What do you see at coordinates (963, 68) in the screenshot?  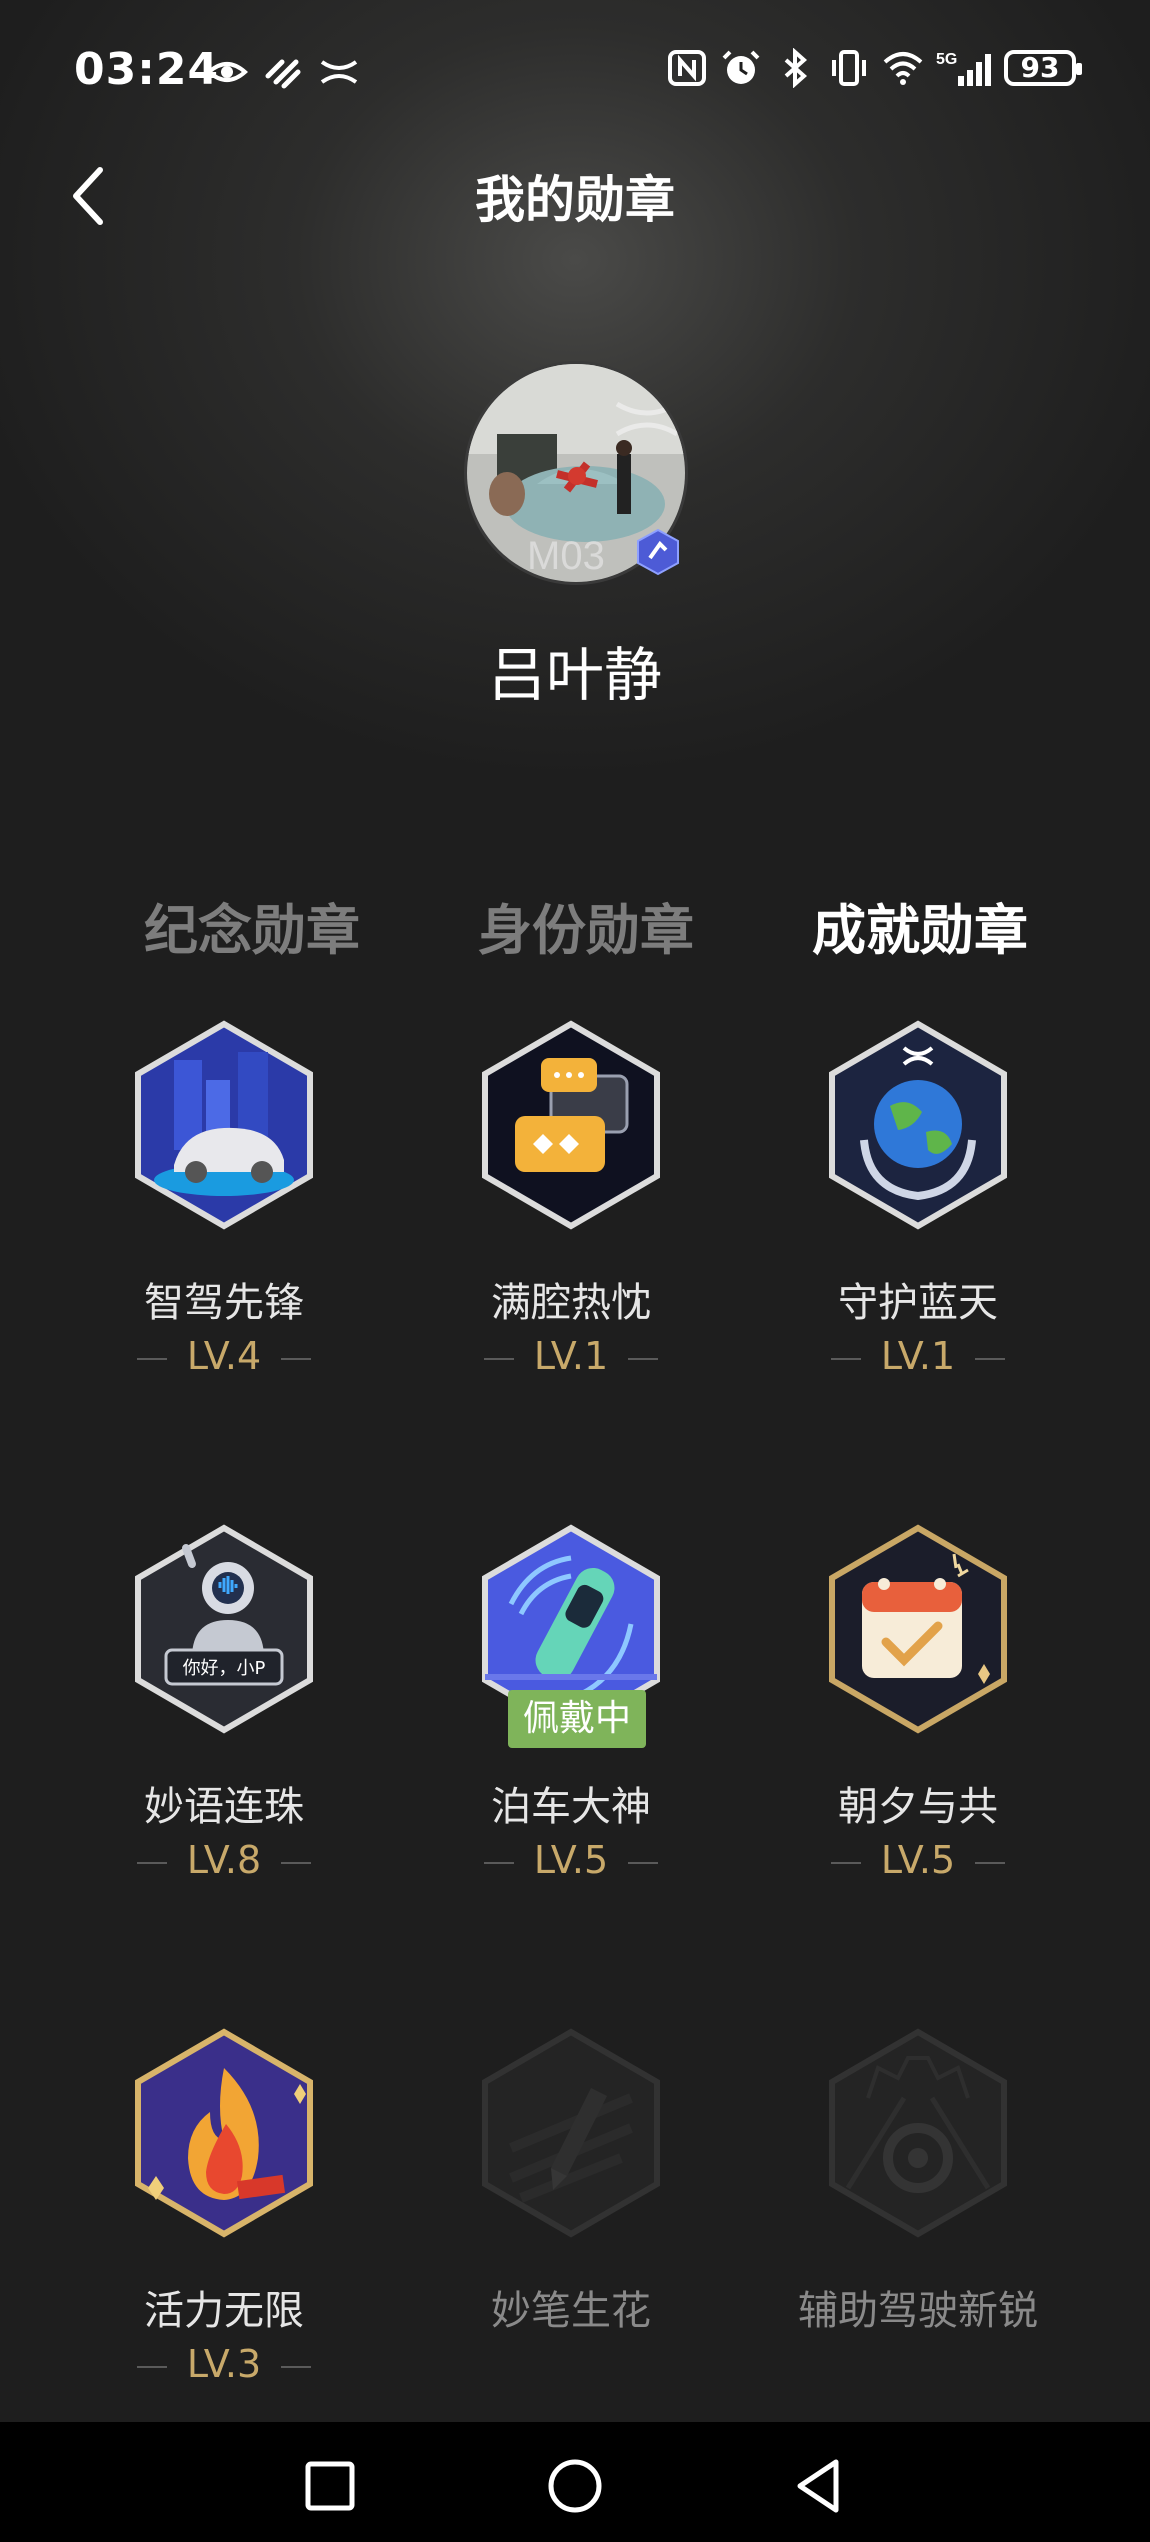 I see `cell-signal-icon: 5G` at bounding box center [963, 68].